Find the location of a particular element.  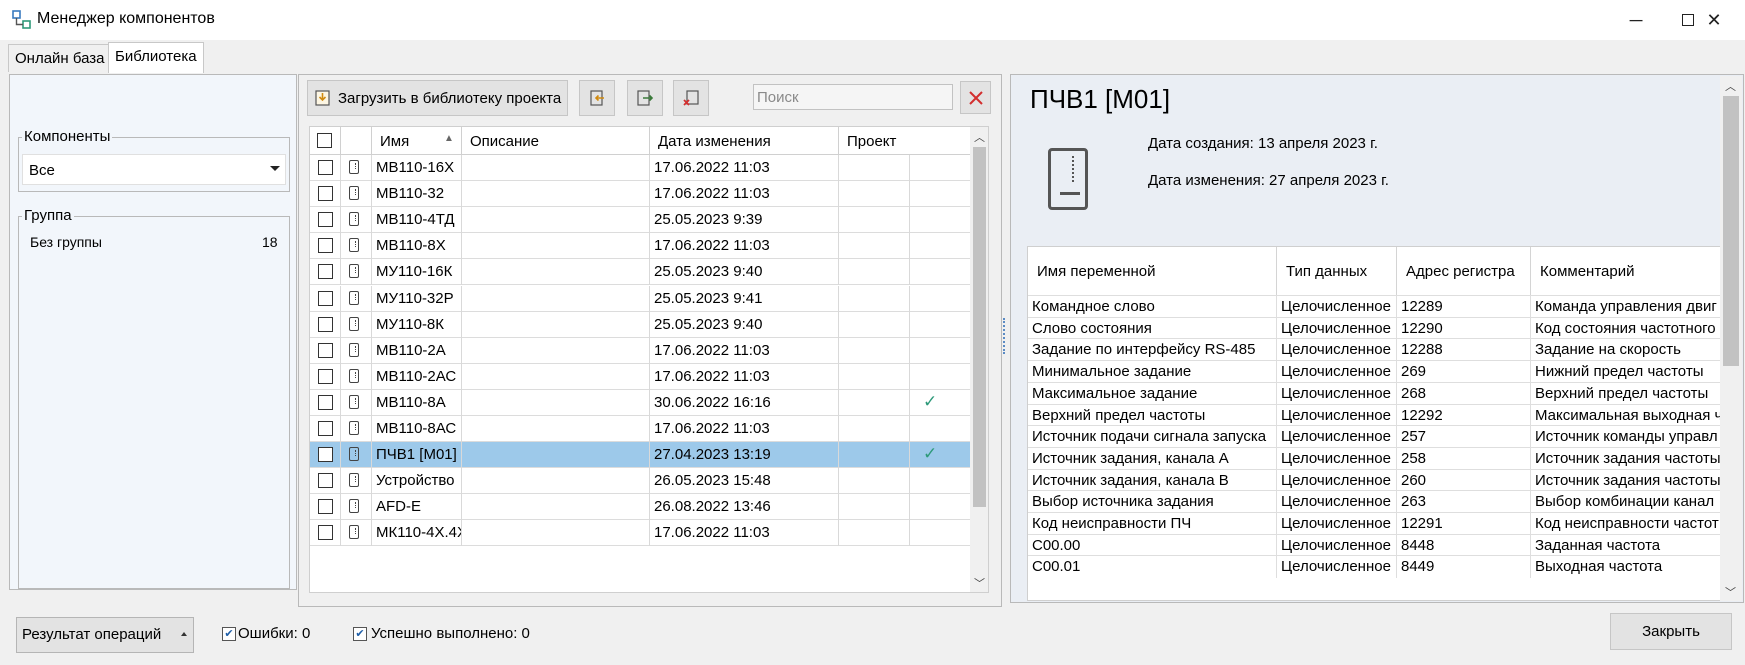

table-row: C00.01 Целочисленное 8449 Выходная частота is located at coordinates (1374, 567).